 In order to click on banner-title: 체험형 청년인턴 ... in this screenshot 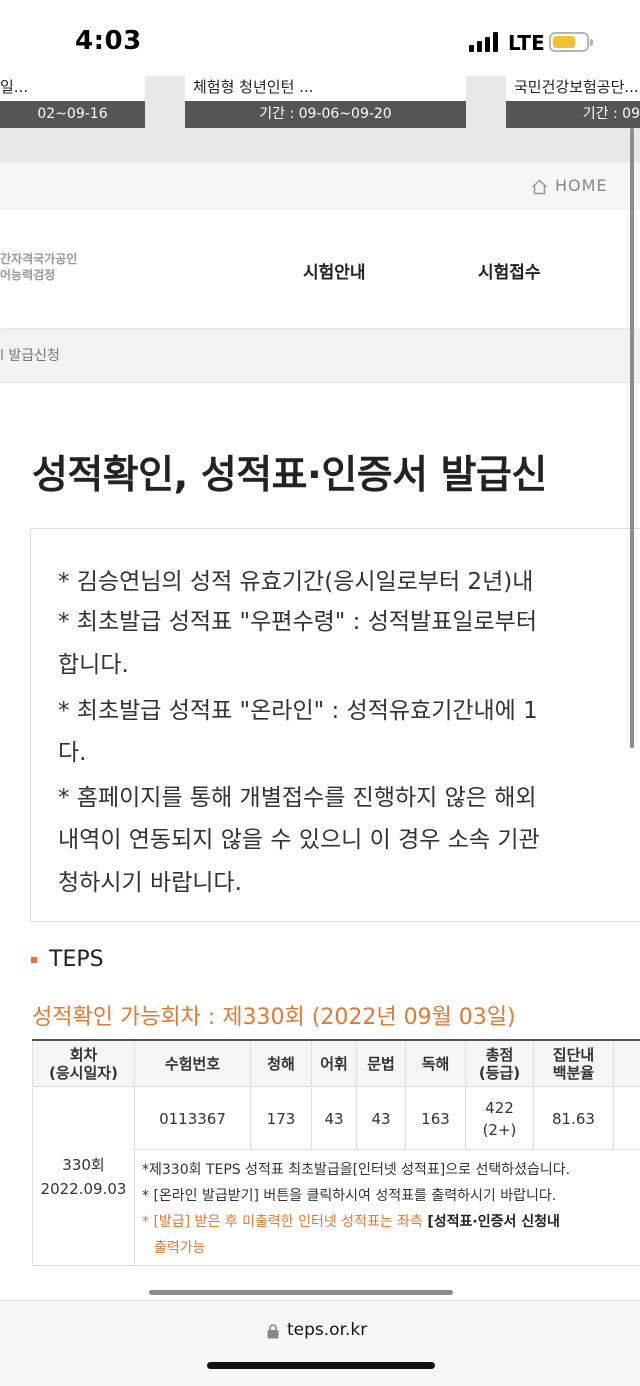, I will do `click(253, 87)`.